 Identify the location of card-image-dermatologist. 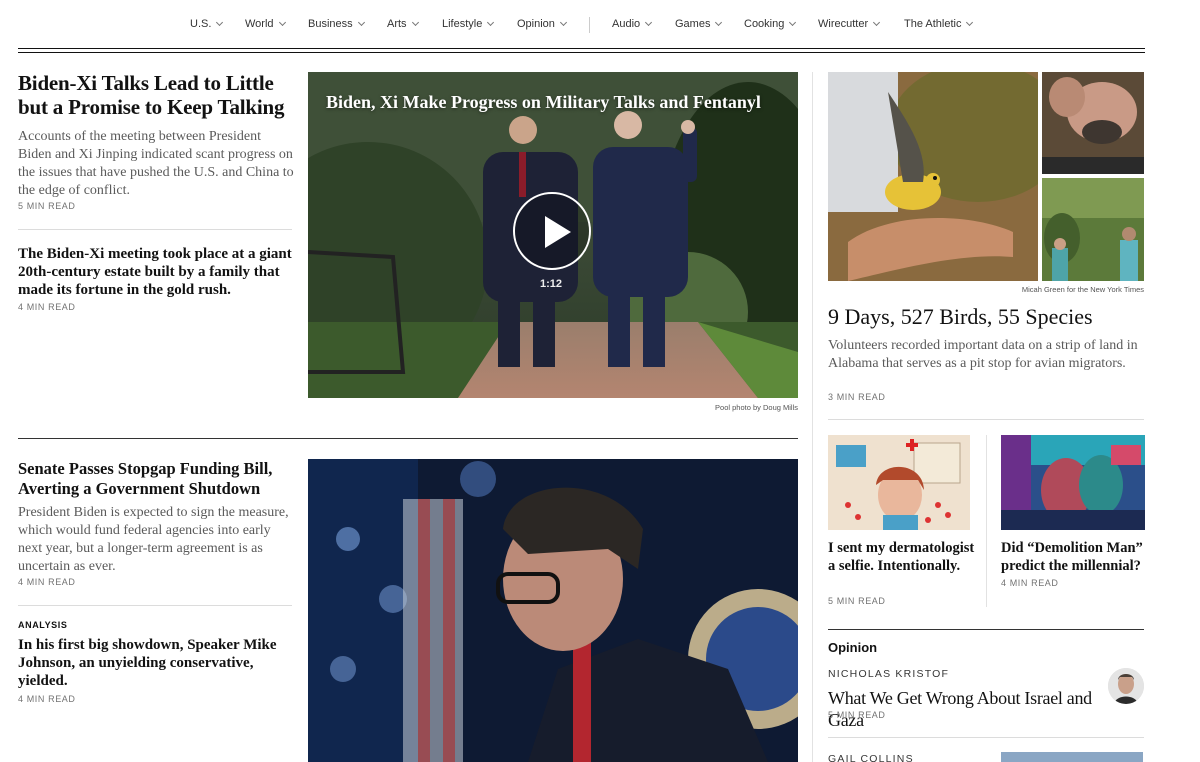
(899, 482).